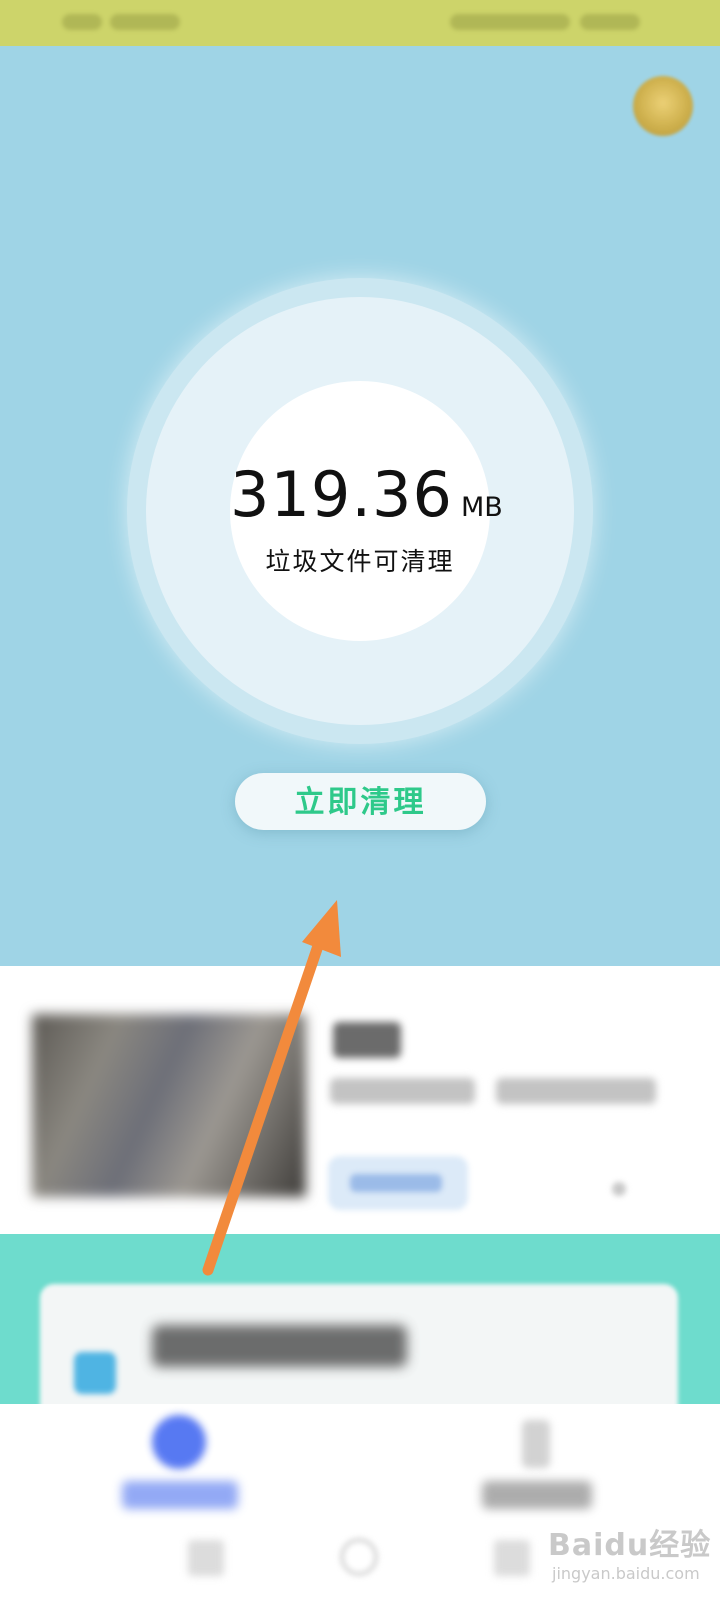 The height and width of the screenshot is (1600, 720). Describe the element at coordinates (537, 1495) in the screenshot. I see `nav-tools-label-blurred` at that location.